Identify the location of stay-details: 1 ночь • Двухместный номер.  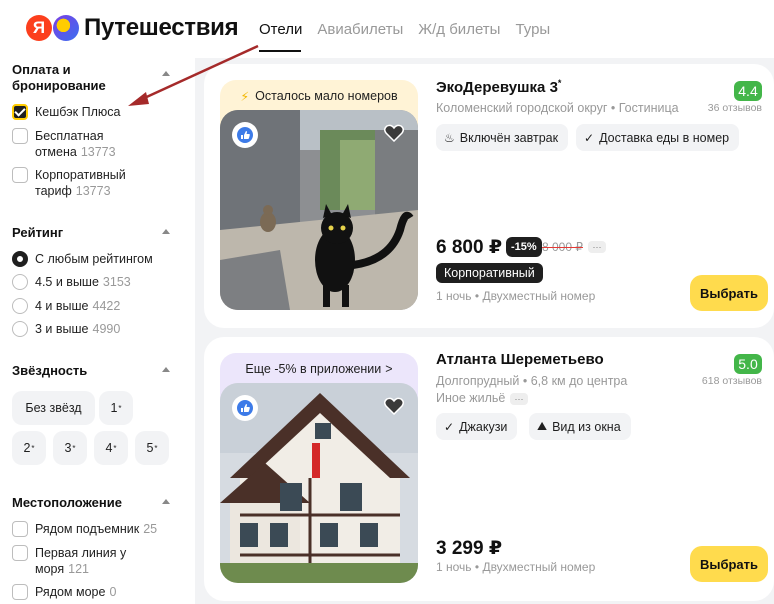
(516, 296).